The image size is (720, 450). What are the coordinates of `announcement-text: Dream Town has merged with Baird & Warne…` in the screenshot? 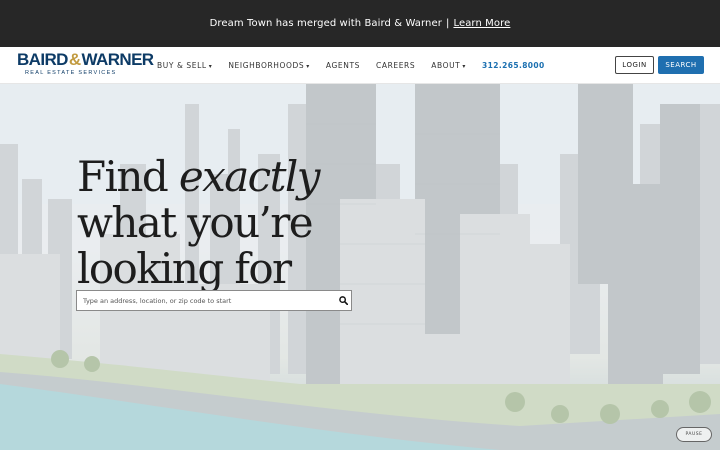 It's located at (325, 23).